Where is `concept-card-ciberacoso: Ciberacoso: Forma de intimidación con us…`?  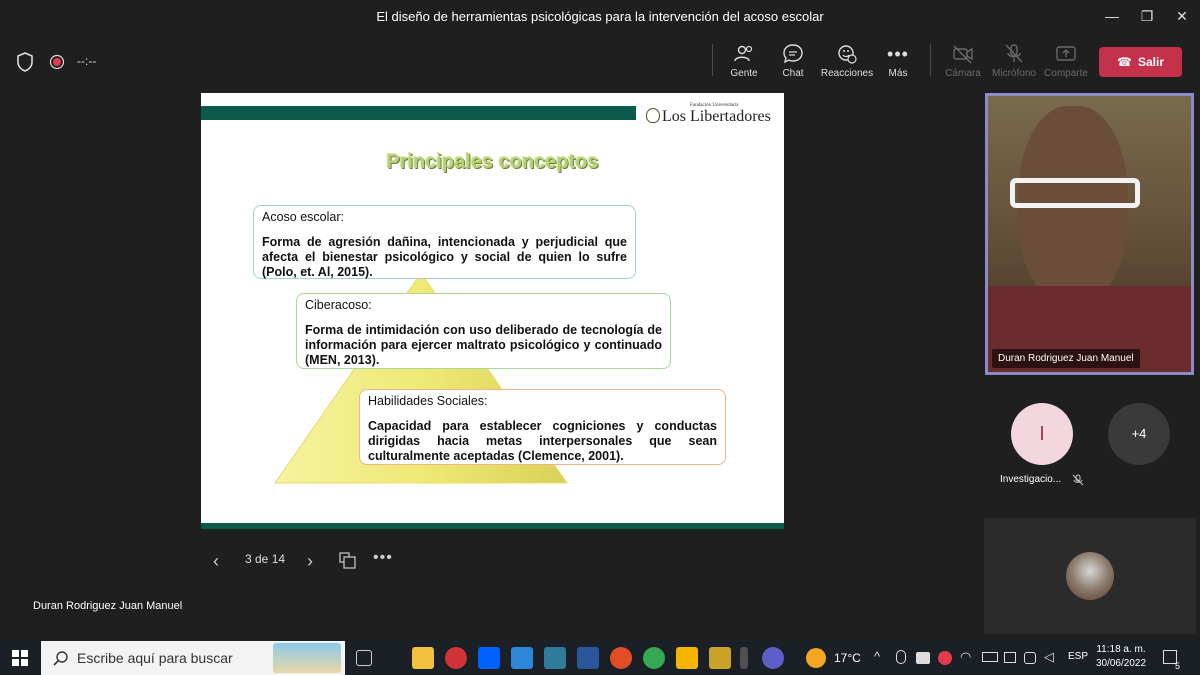 concept-card-ciberacoso: Ciberacoso: Forma de intimidación con us… is located at coordinates (483, 331).